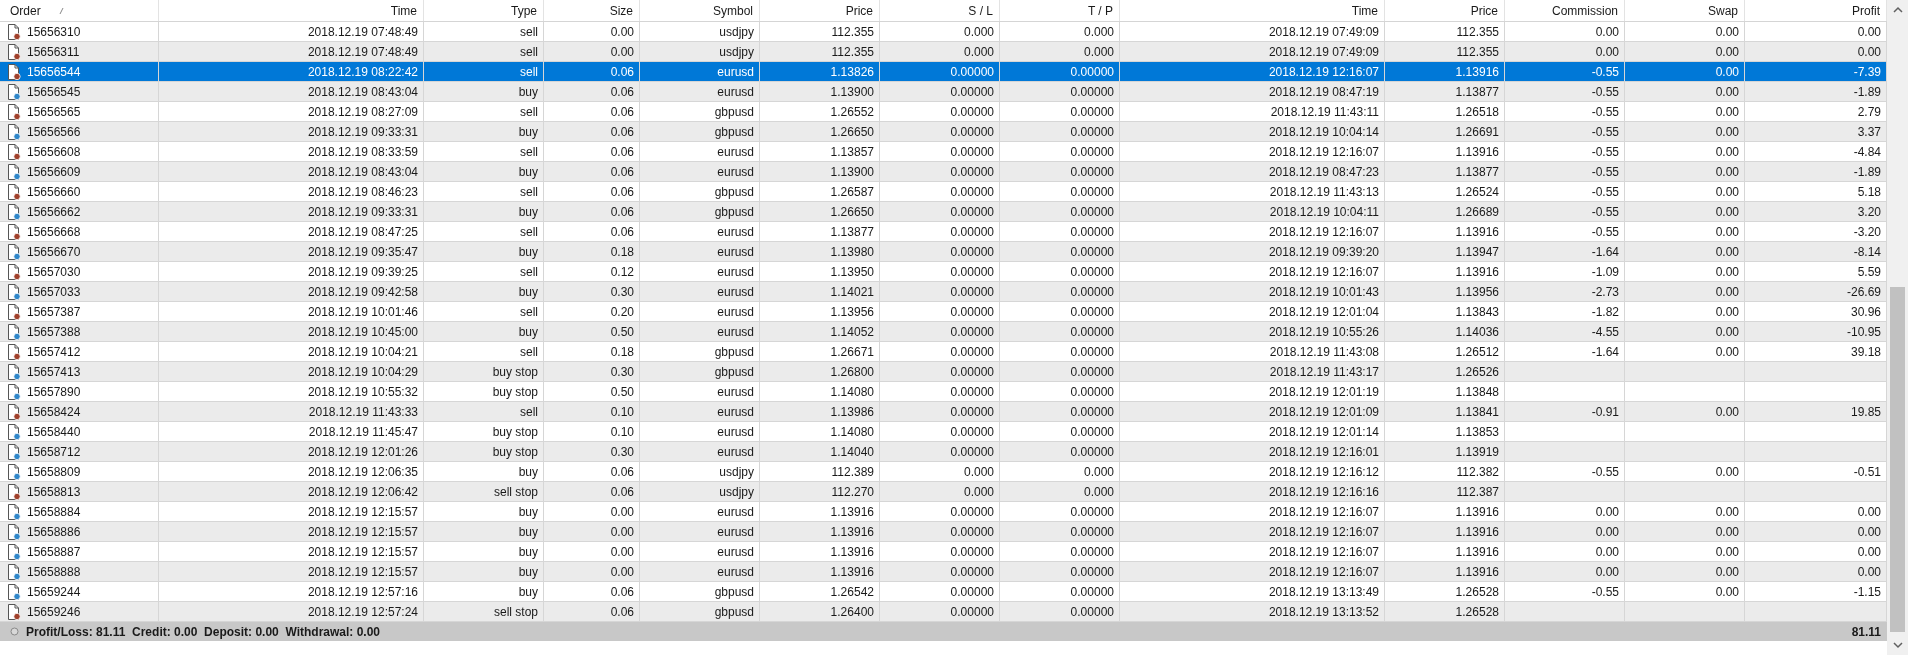  What do you see at coordinates (1252, 251) in the screenshot?
I see `table-cell: 2018.12.19 09:39:20` at bounding box center [1252, 251].